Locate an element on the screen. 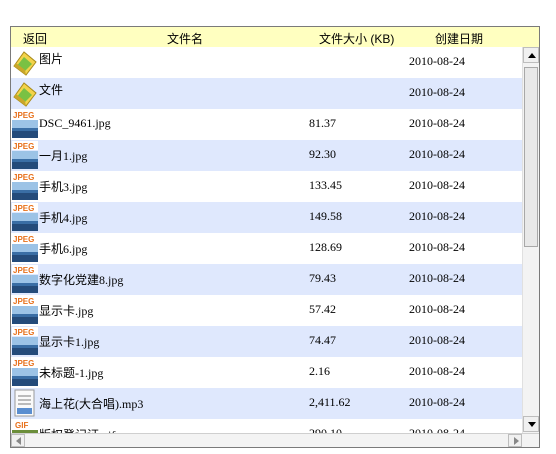 The image size is (556, 454). file-row: 文件 2010-08-24 is located at coordinates (266, 93).